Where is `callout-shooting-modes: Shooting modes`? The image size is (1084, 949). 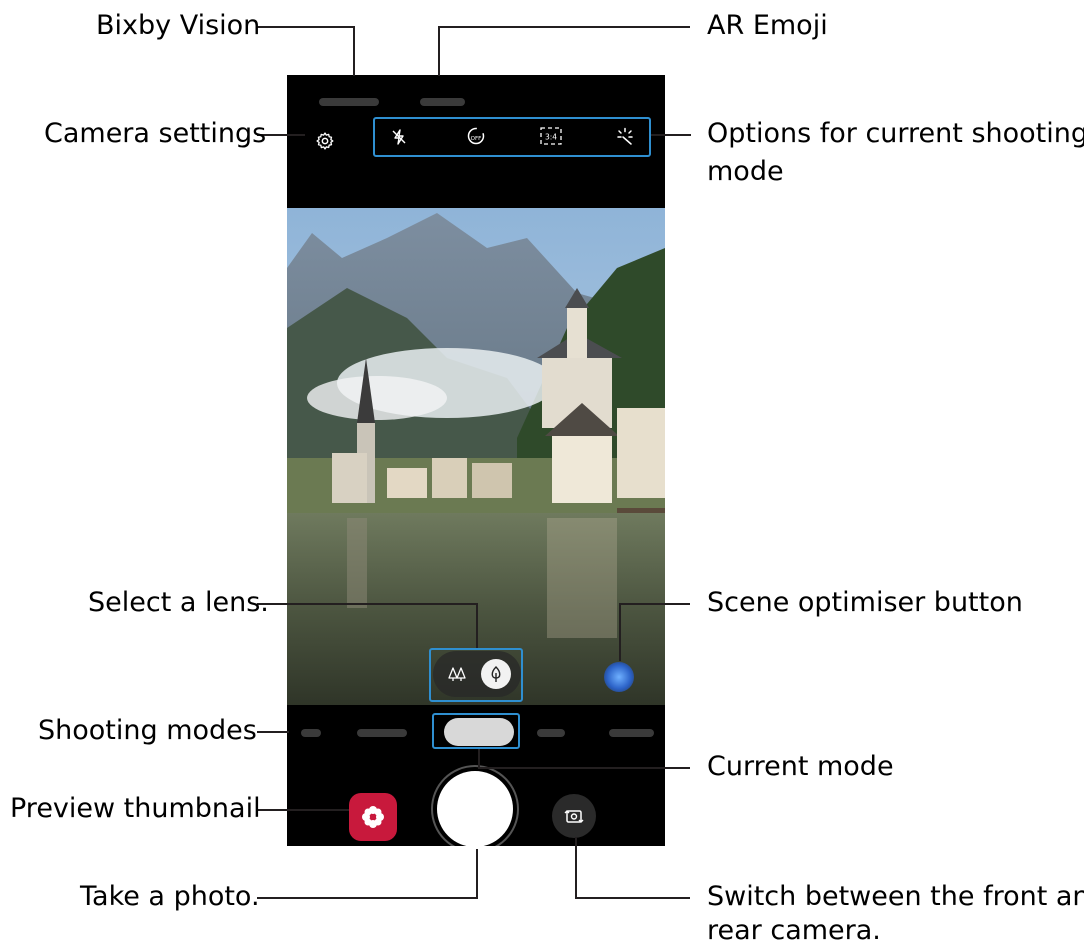 callout-shooting-modes: Shooting modes is located at coordinates (147, 730).